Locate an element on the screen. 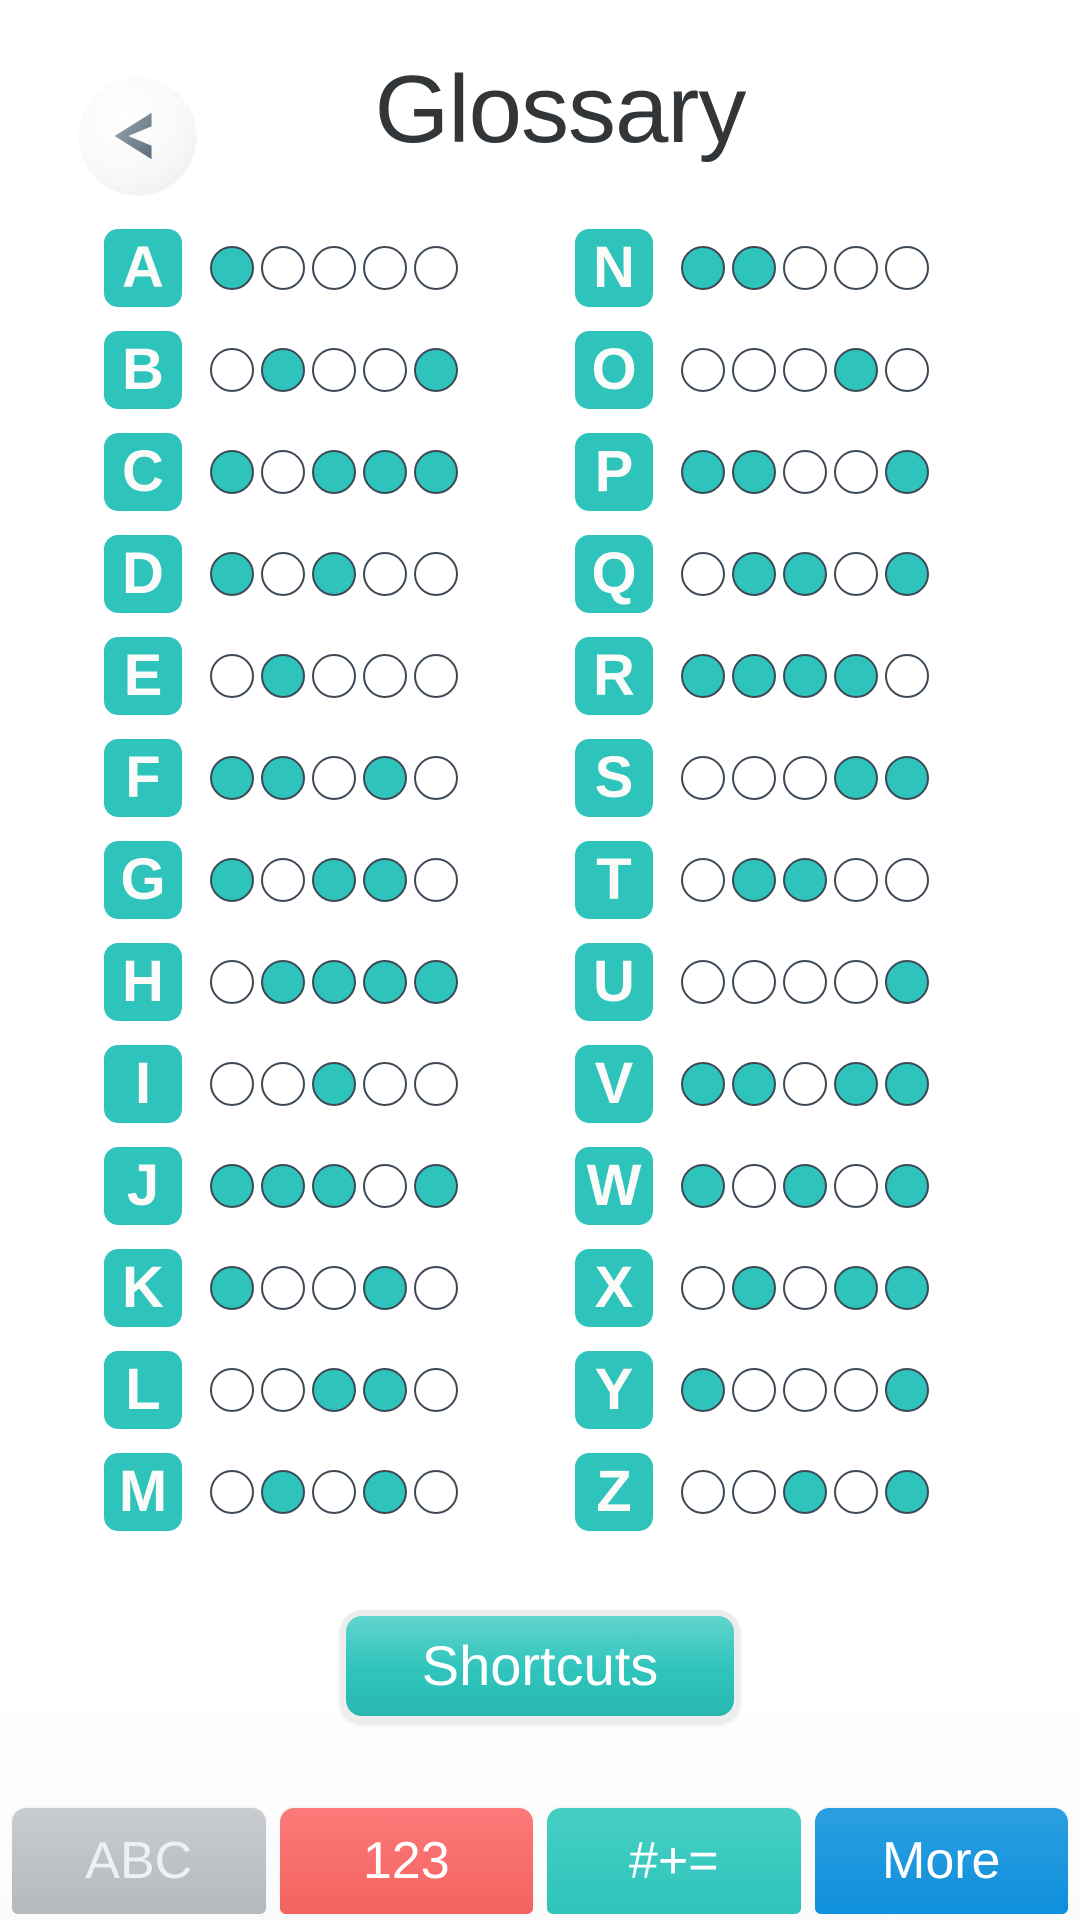 The width and height of the screenshot is (1080, 1920). letter-tile-l: L is located at coordinates (143, 1390).